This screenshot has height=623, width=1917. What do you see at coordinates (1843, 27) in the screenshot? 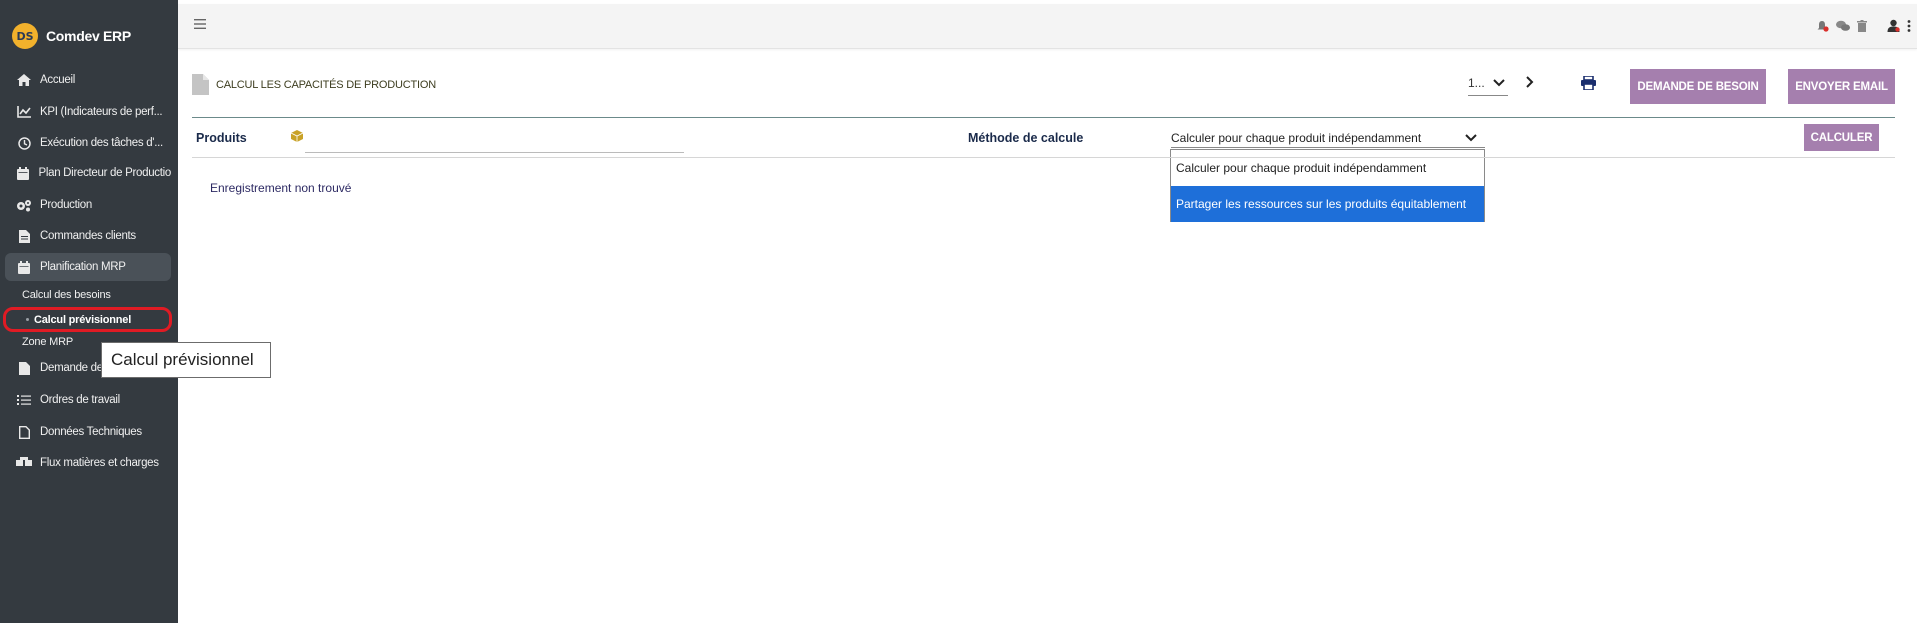
I see `chat-icon` at bounding box center [1843, 27].